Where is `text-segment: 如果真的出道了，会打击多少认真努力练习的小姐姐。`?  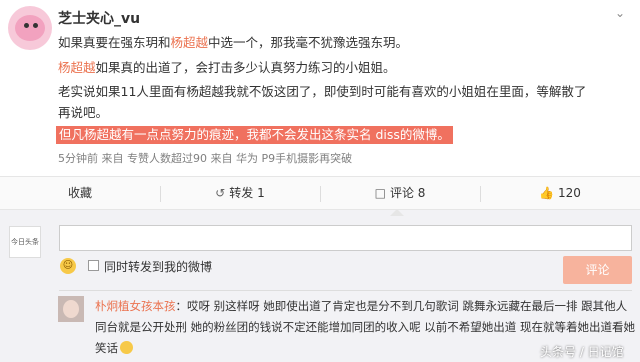
text-segment: 如果真的出道了，会打击多少认真努力练习的小姐姐。 is located at coordinates (245, 67).